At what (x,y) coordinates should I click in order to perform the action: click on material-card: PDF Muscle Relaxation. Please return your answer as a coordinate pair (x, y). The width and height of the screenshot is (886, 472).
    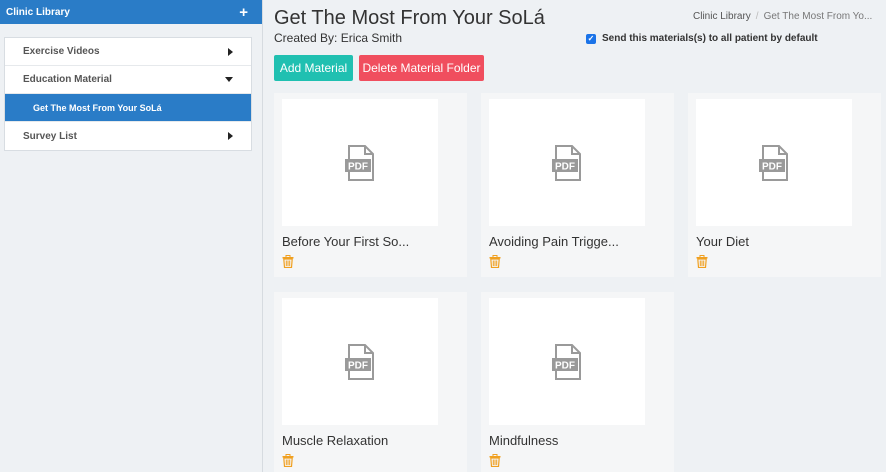
    Looking at the image, I should click on (370, 382).